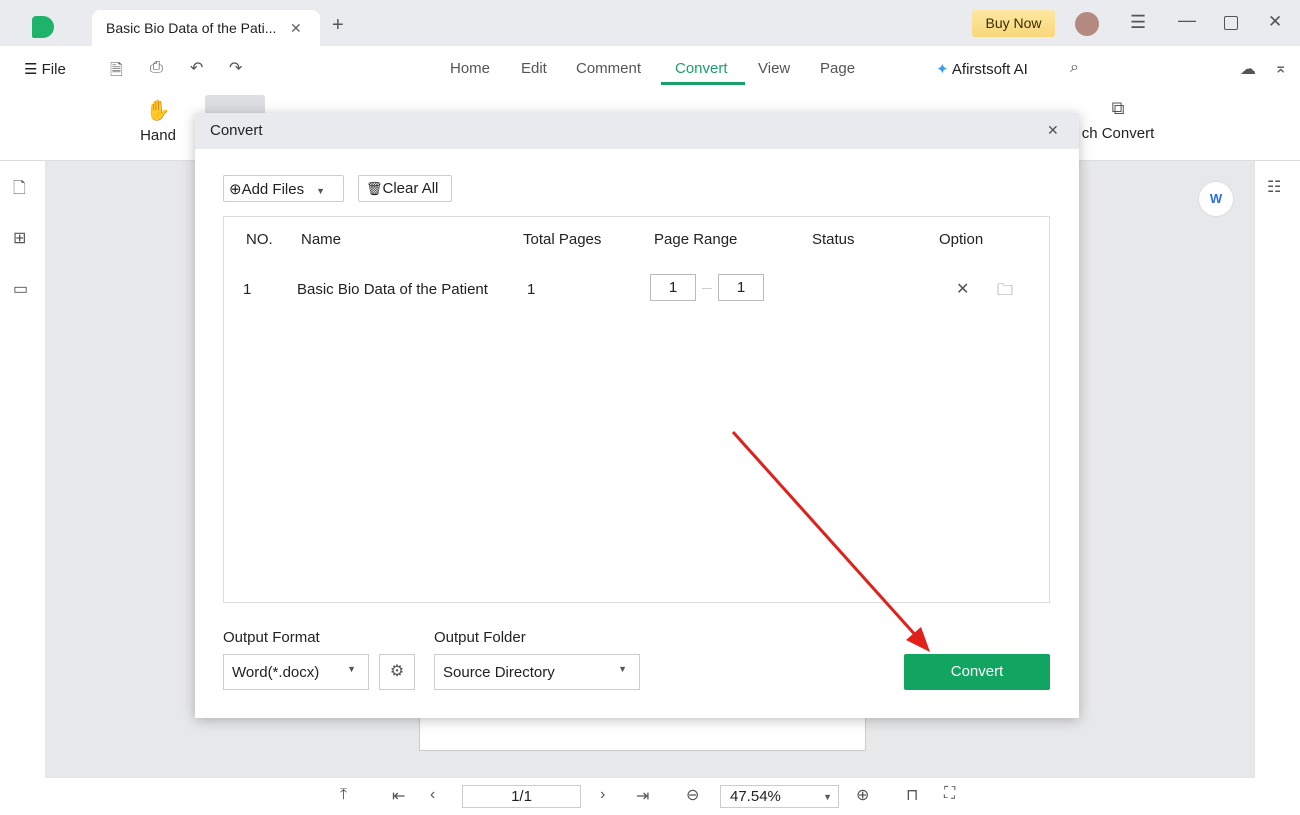 Image resolution: width=1300 pixels, height=815 pixels. Describe the element at coordinates (830, 541) in the screenshot. I see `red-arrow-annotation` at that location.